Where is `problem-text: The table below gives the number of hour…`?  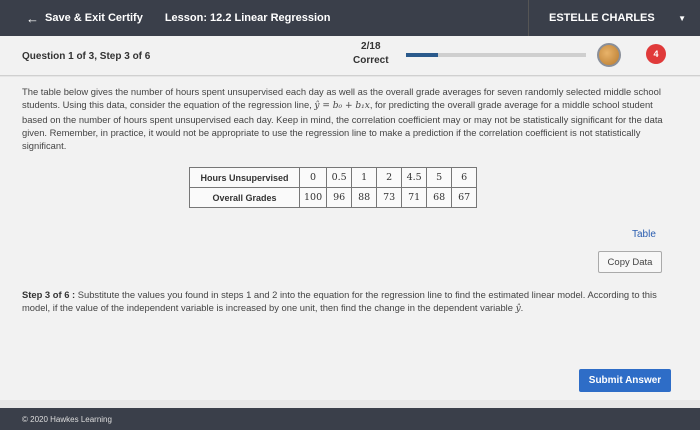
problem-text: The table below gives the number of hour… is located at coordinates (347, 118).